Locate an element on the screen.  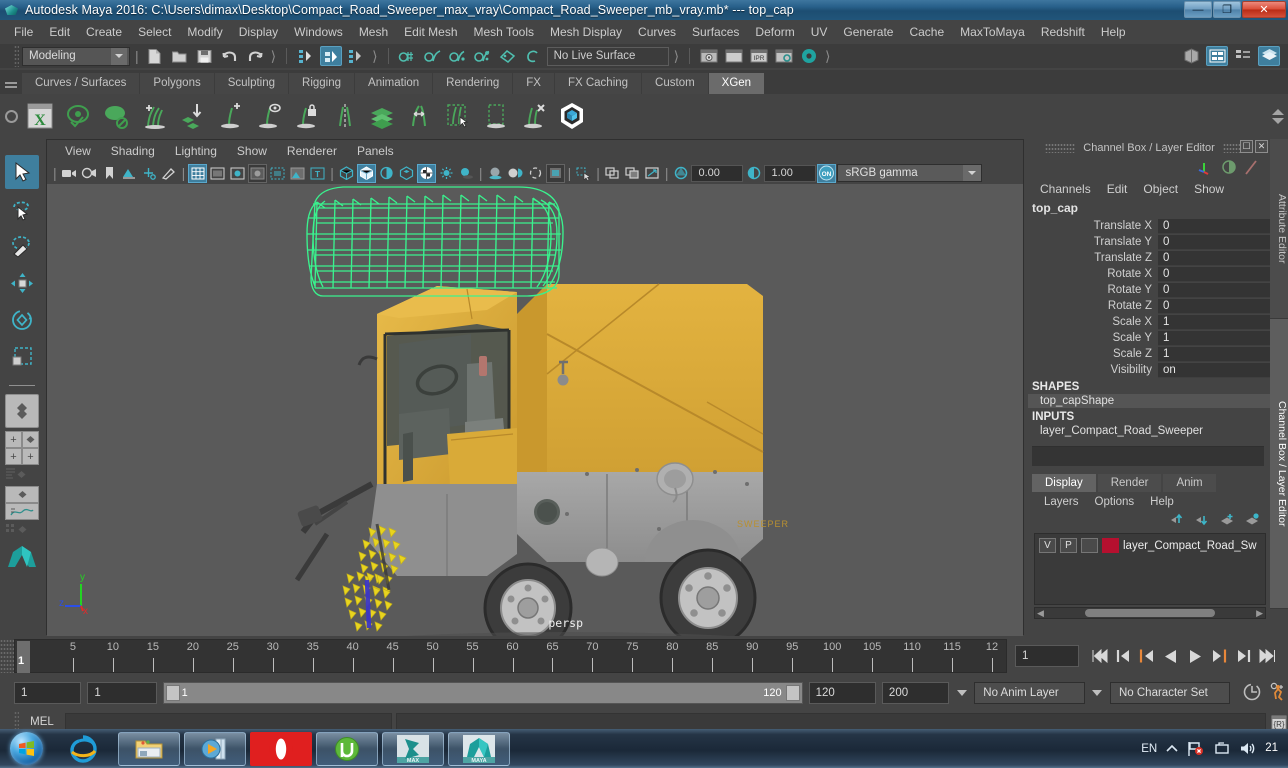
attribute-value: 1 is located at coordinates (1214, 322).